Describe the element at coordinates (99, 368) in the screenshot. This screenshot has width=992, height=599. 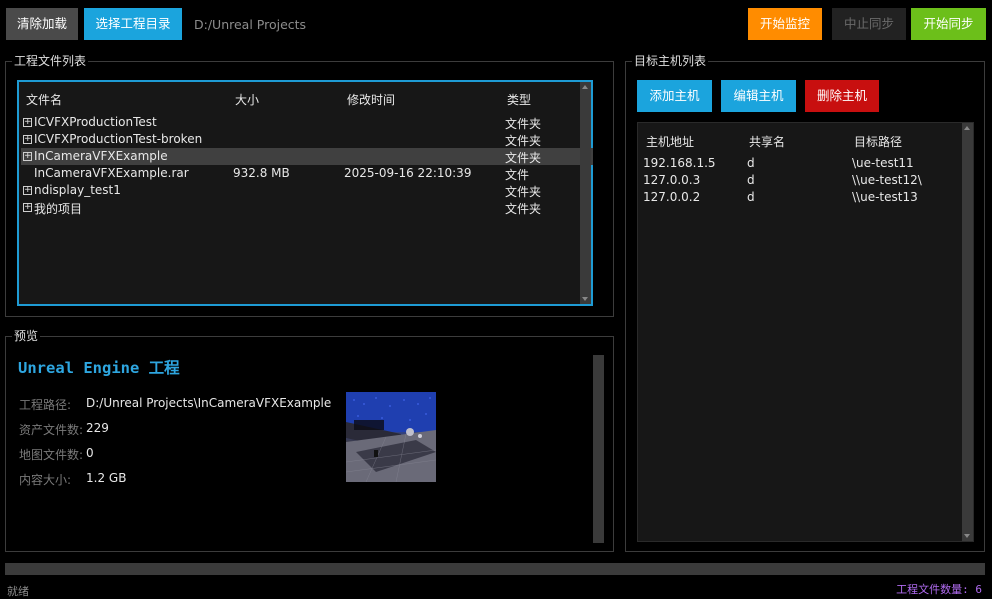
I see `preview-heading: Unreal Engine 工程` at that location.